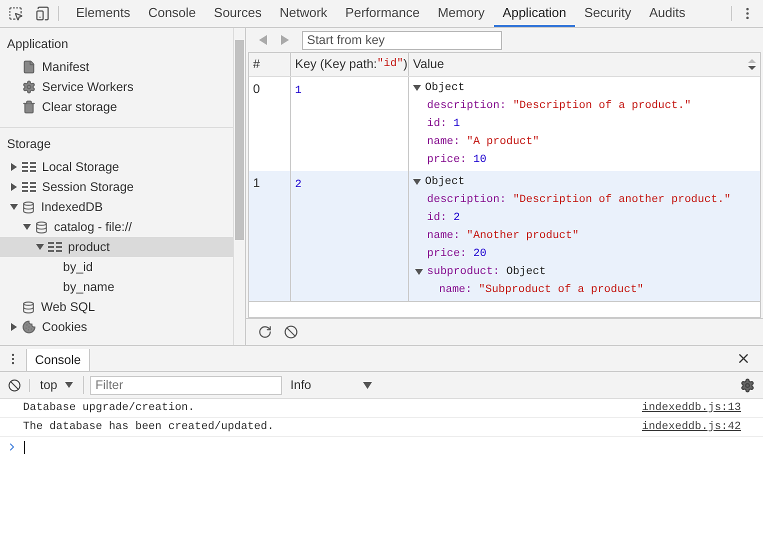  Describe the element at coordinates (186, 385) in the screenshot. I see `filter-field: Filter` at that location.